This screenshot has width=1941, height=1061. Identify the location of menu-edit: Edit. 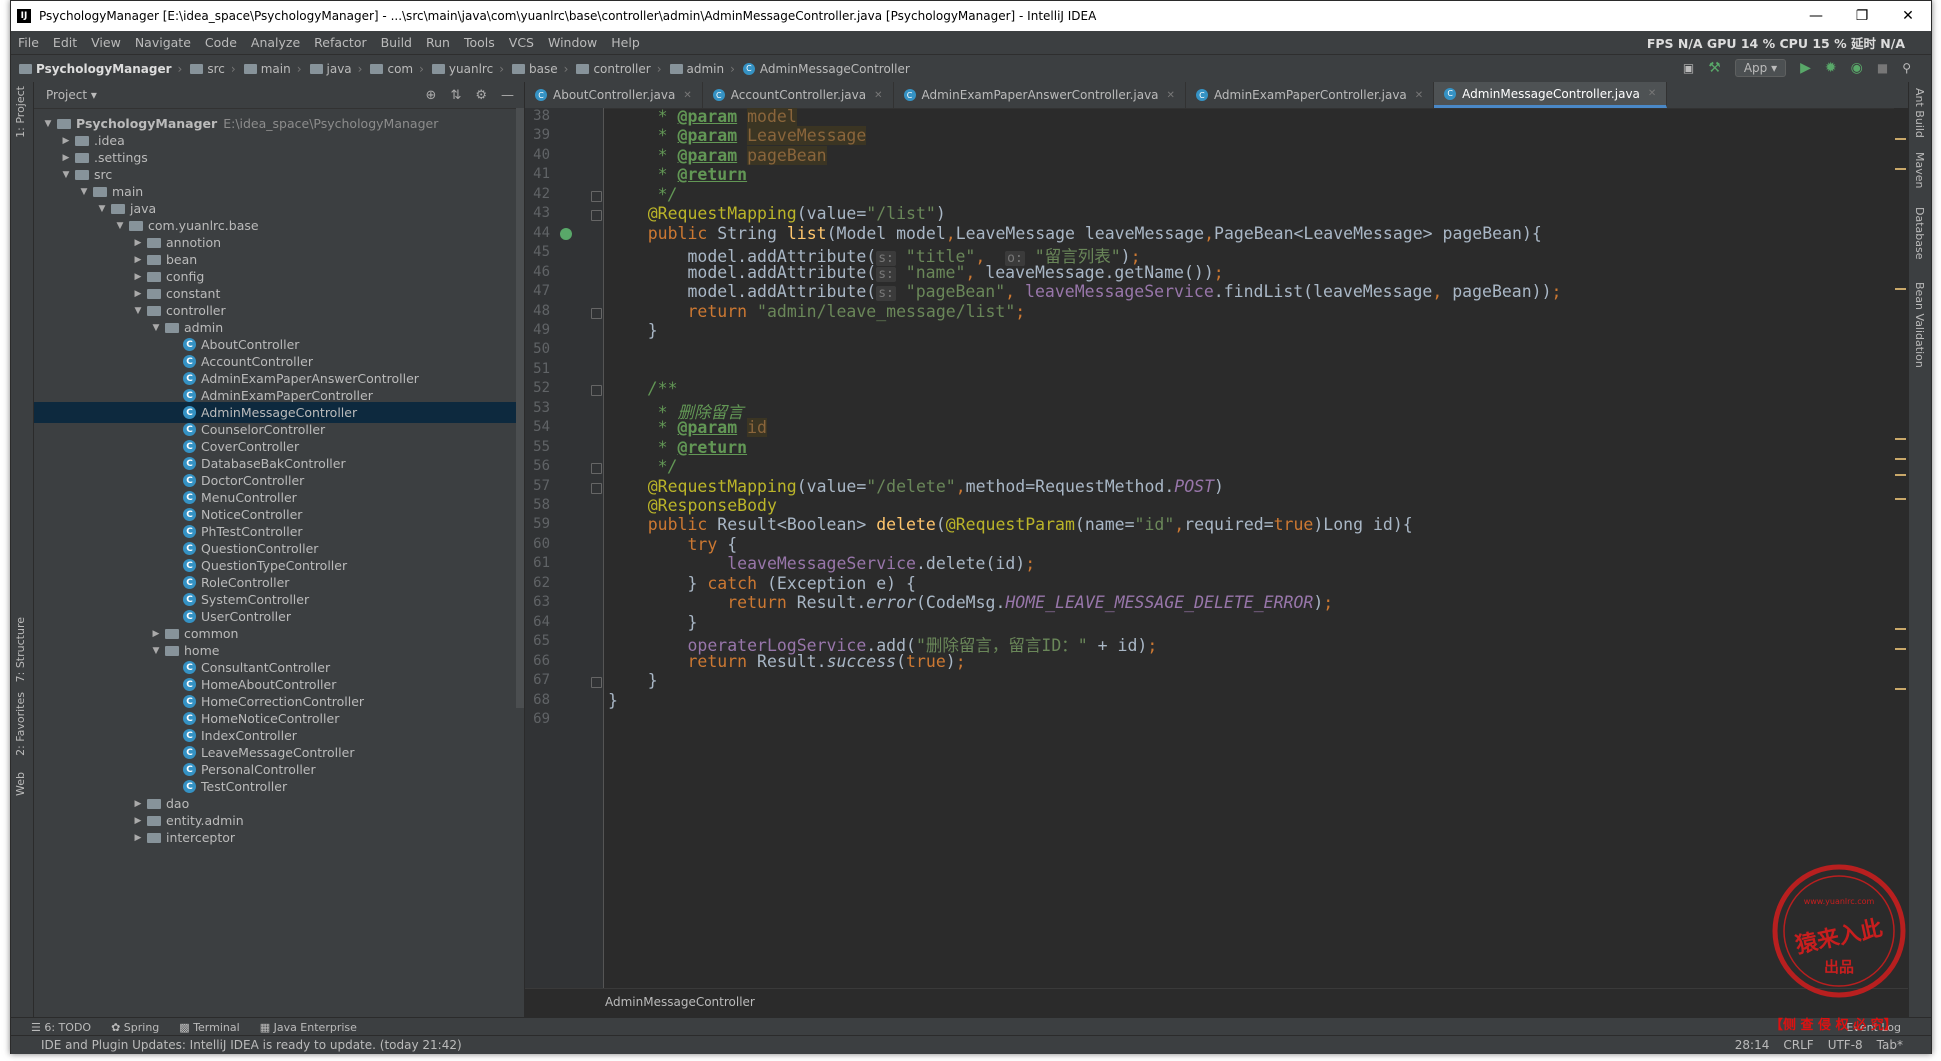
(65, 42).